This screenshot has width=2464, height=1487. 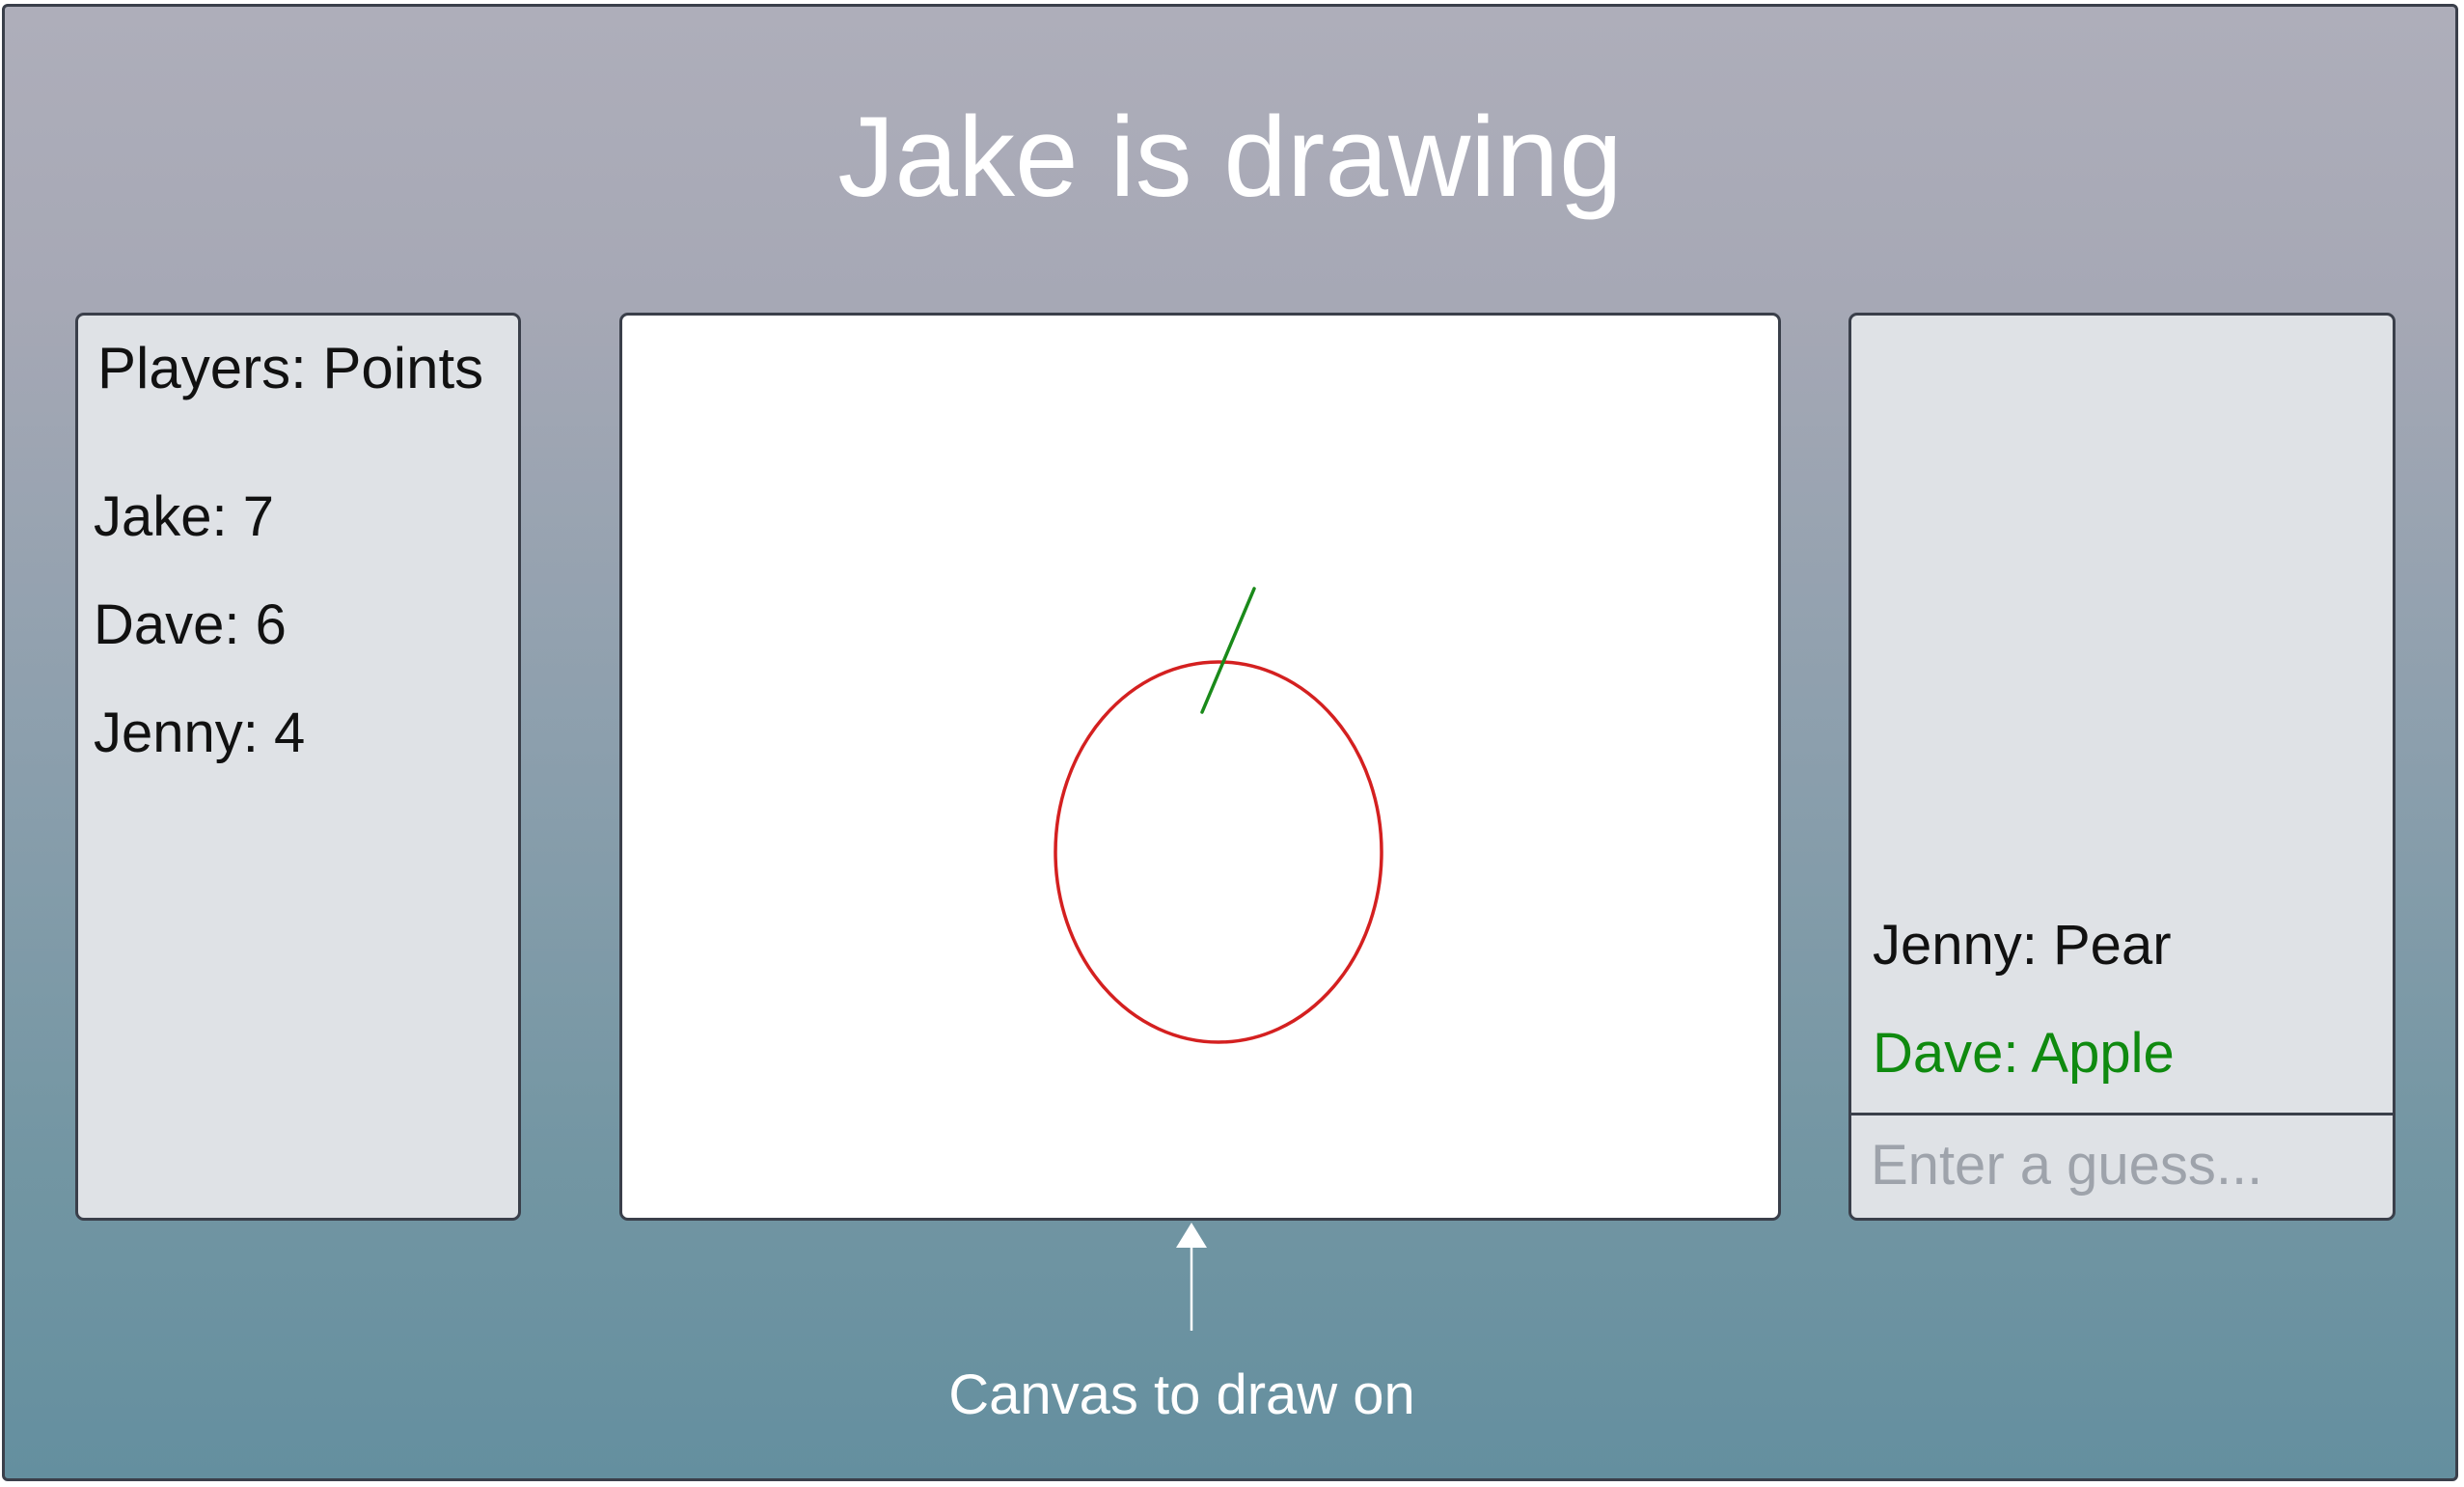 I want to click on players-panel: Players: Points Jake: 7 Dave: 6 Jenny: 4, so click(x=298, y=767).